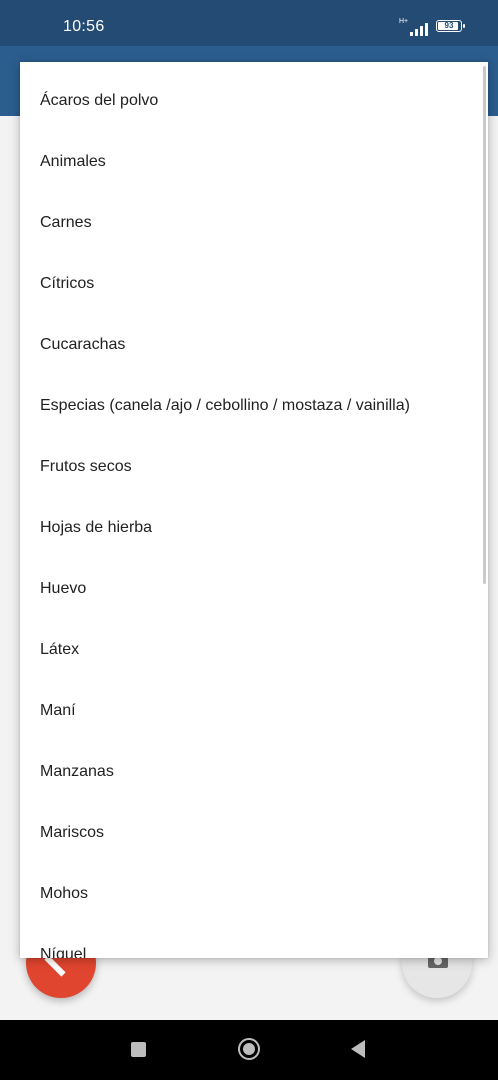 The image size is (498, 1080). Describe the element at coordinates (254, 527) in the screenshot. I see `dropdown-option: Hojas de hierba` at that location.